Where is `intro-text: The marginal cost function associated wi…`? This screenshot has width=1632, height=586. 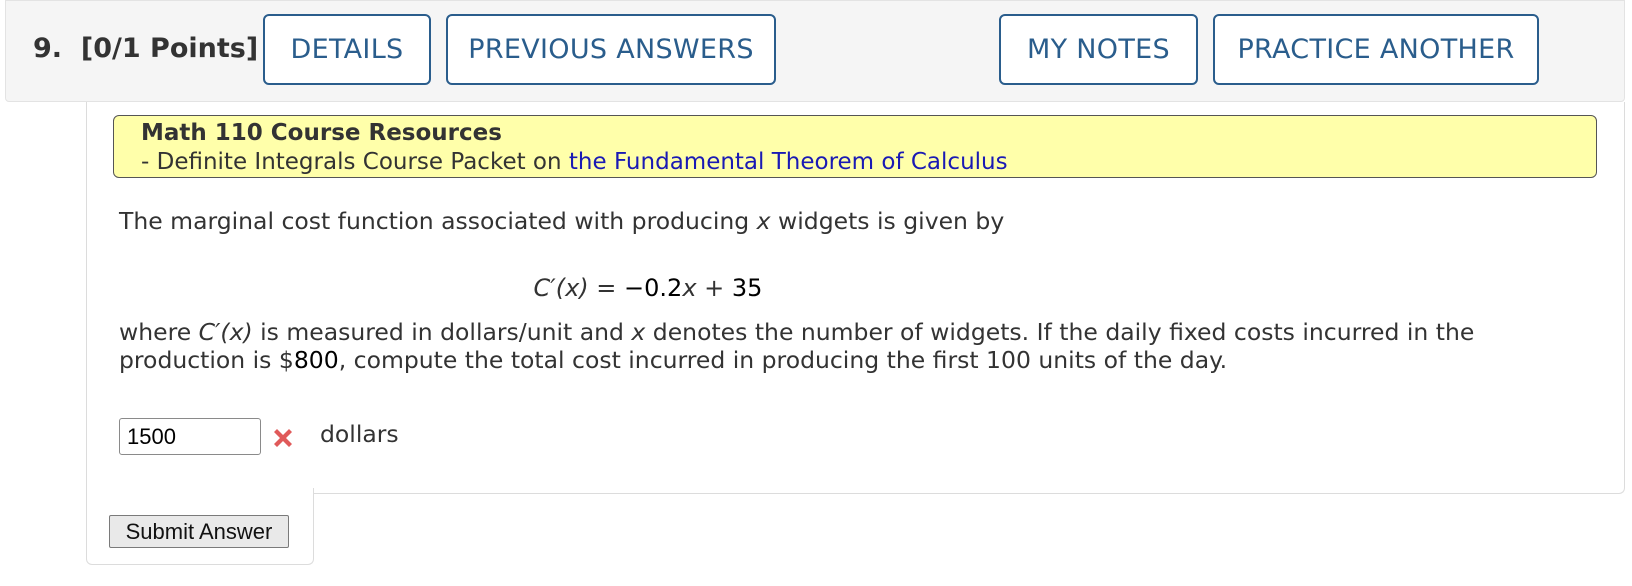 intro-text: The marginal cost function associated wi… is located at coordinates (438, 221).